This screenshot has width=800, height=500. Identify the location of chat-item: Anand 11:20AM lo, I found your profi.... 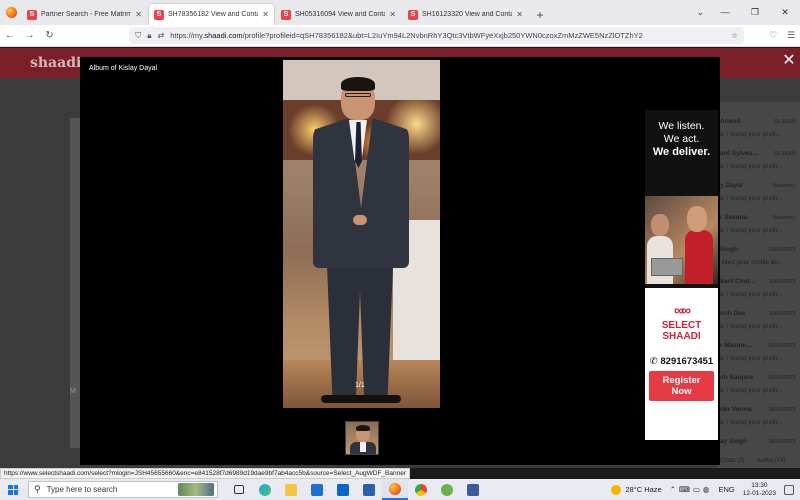
(759, 132).